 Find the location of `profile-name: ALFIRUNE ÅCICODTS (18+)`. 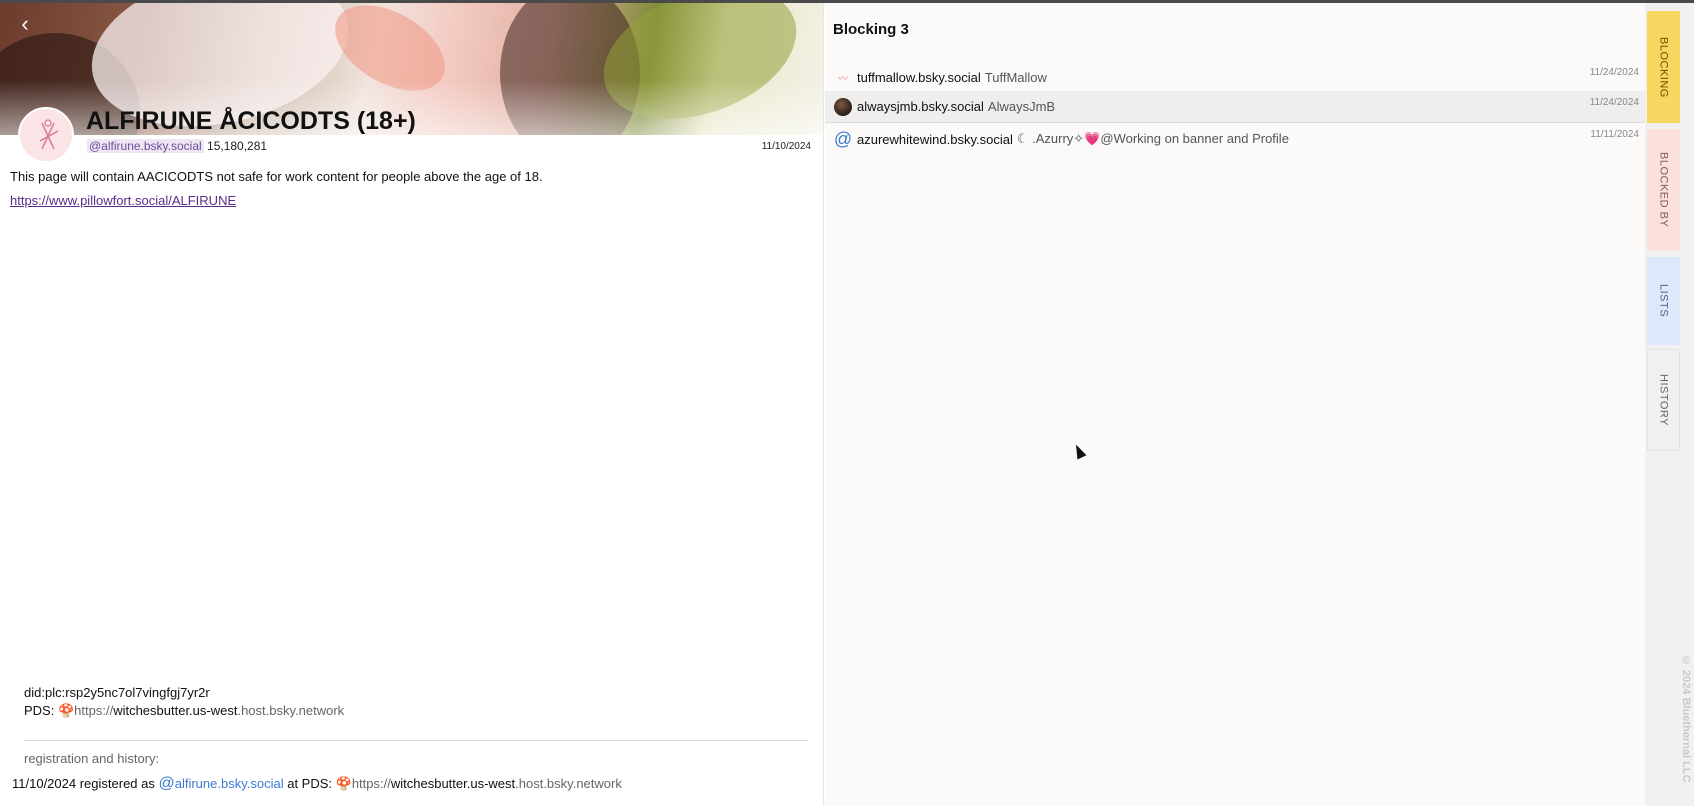

profile-name: ALFIRUNE ÅCICODTS (18+) is located at coordinates (251, 121).